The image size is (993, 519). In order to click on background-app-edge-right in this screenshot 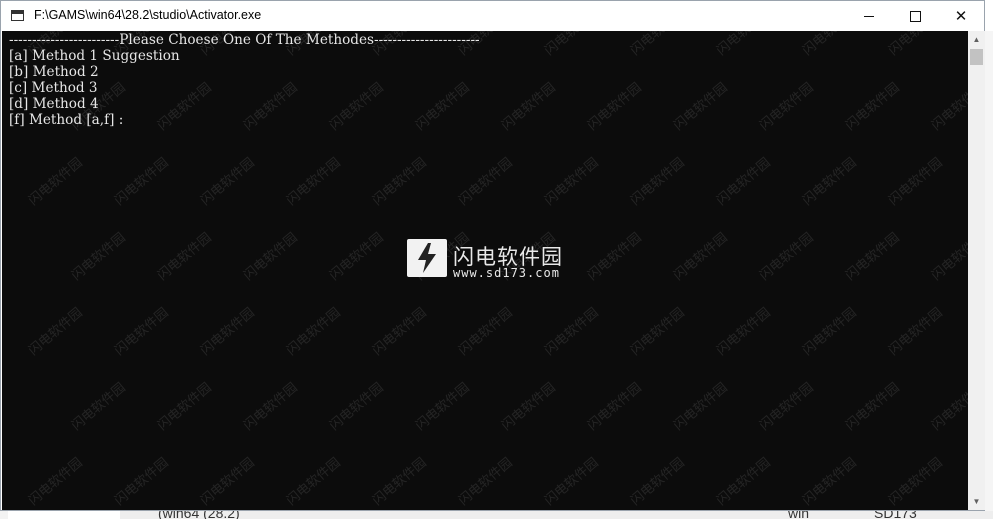, I will do `click(989, 275)`.